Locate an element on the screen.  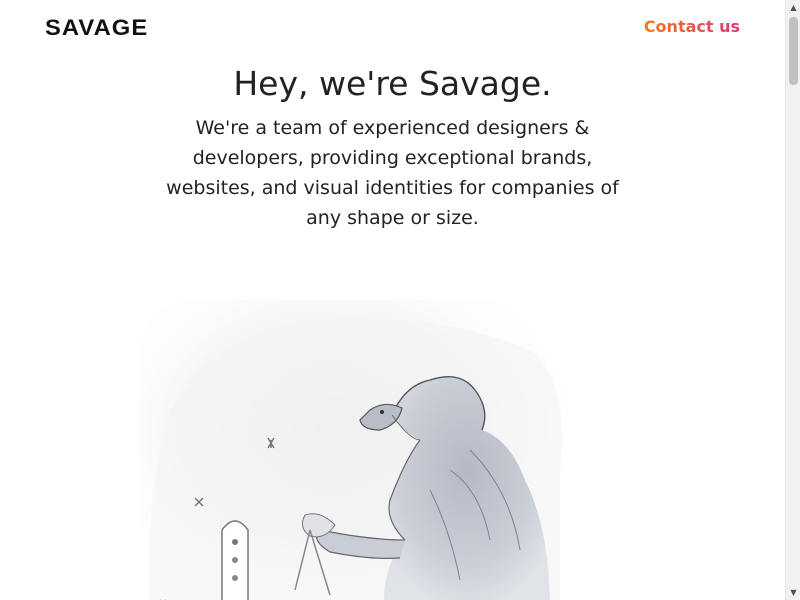
tower-sketch is located at coordinates (235, 560).